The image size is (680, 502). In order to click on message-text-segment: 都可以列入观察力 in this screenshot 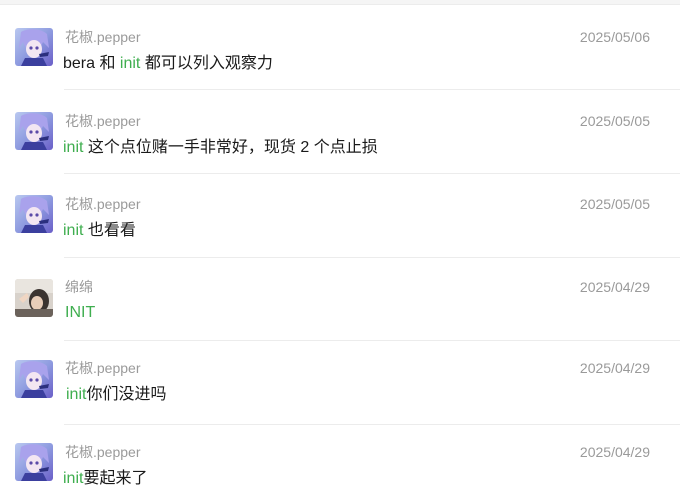, I will do `click(206, 63)`.